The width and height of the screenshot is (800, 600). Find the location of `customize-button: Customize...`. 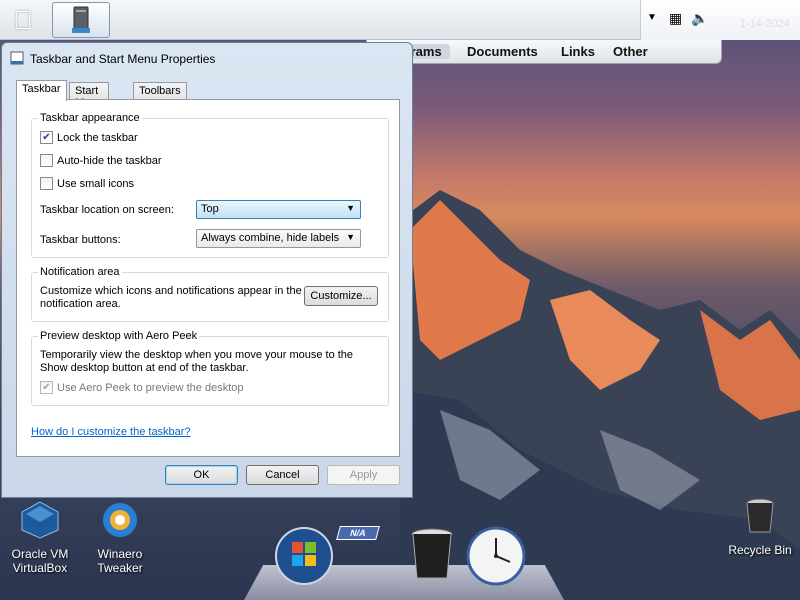

customize-button: Customize... is located at coordinates (341, 296).